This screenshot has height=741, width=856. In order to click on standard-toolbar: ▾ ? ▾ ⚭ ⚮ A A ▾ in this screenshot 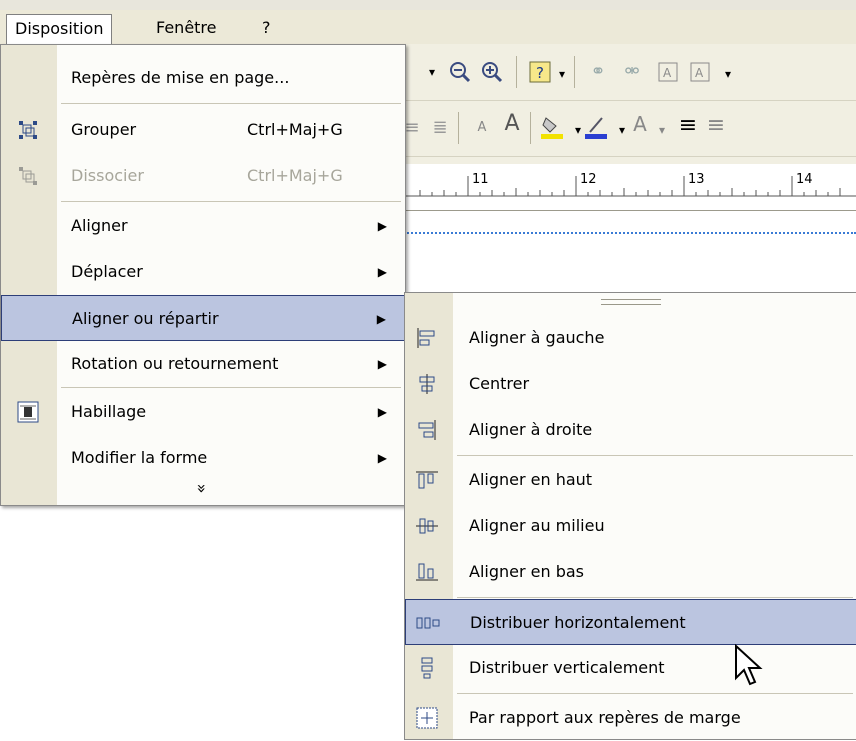, I will do `click(628, 72)`.